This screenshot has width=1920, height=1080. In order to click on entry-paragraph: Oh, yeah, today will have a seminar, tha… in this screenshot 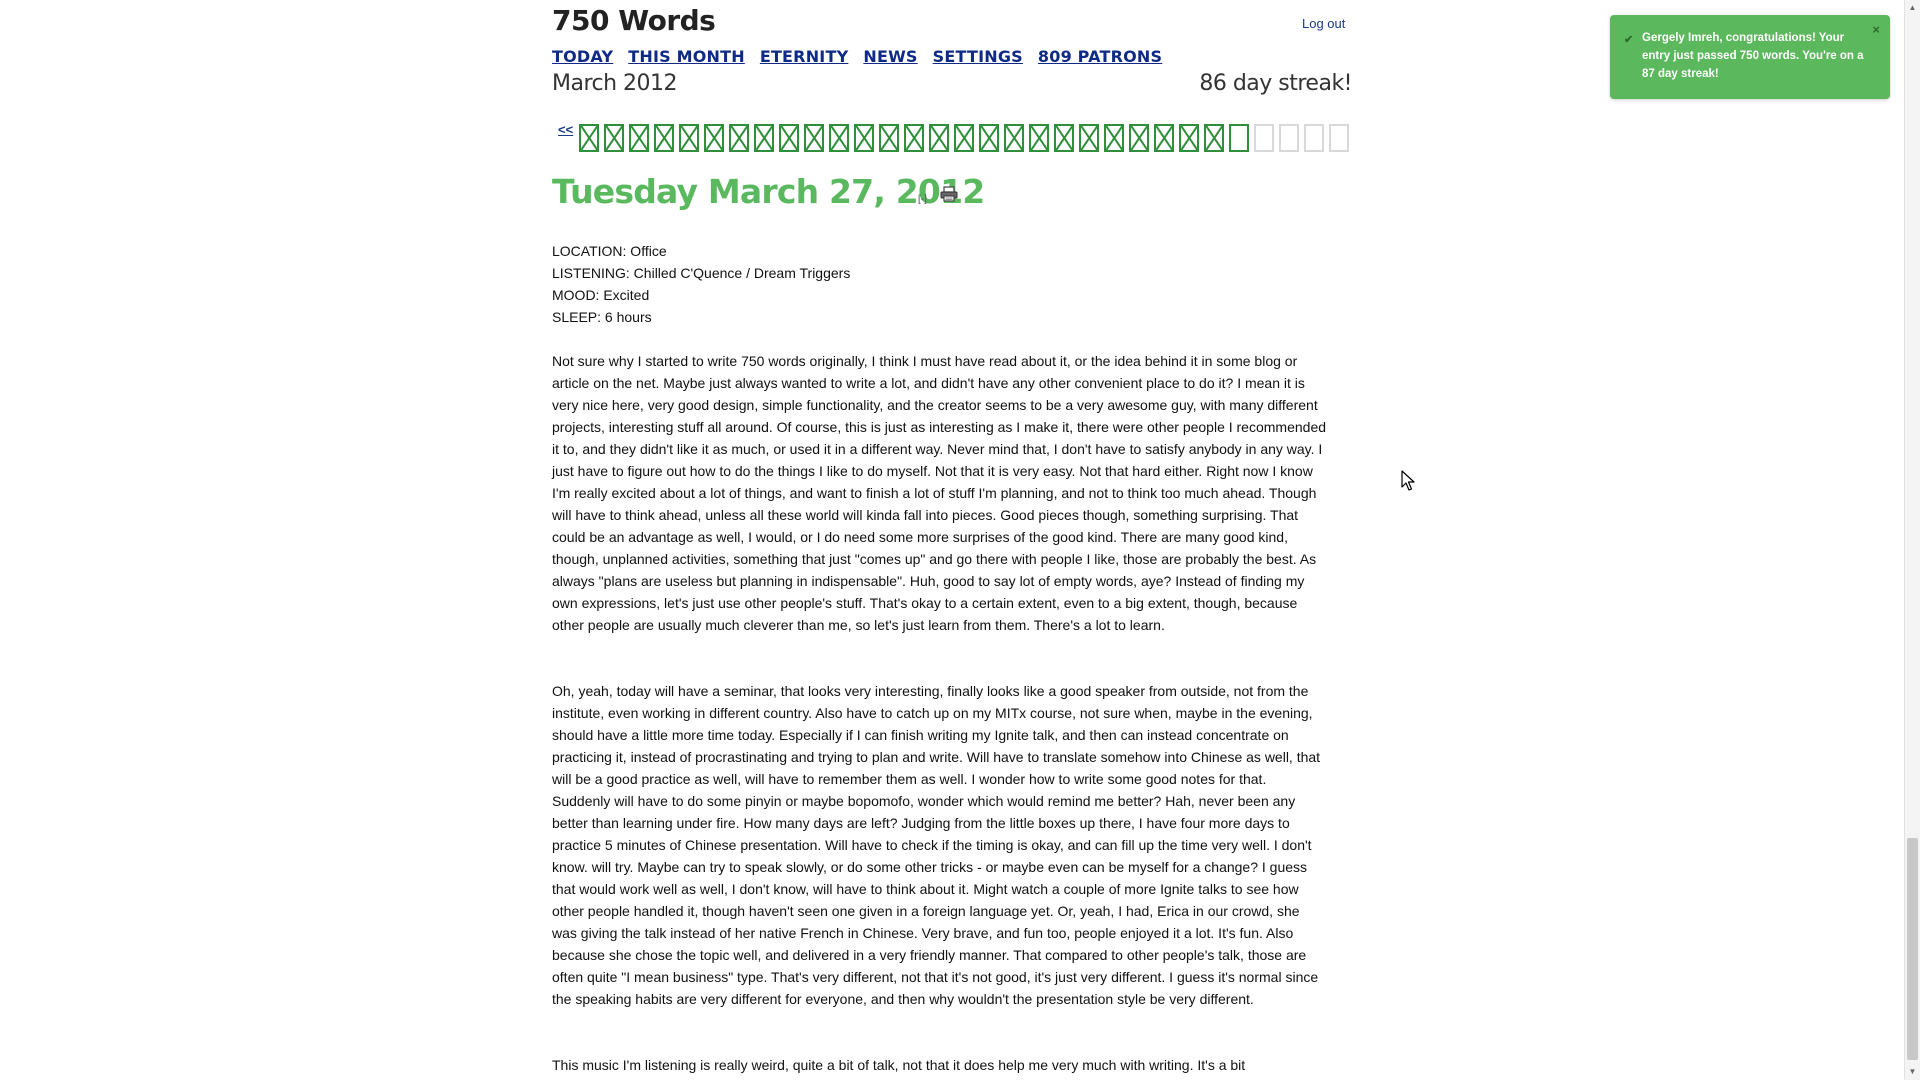, I will do `click(939, 845)`.